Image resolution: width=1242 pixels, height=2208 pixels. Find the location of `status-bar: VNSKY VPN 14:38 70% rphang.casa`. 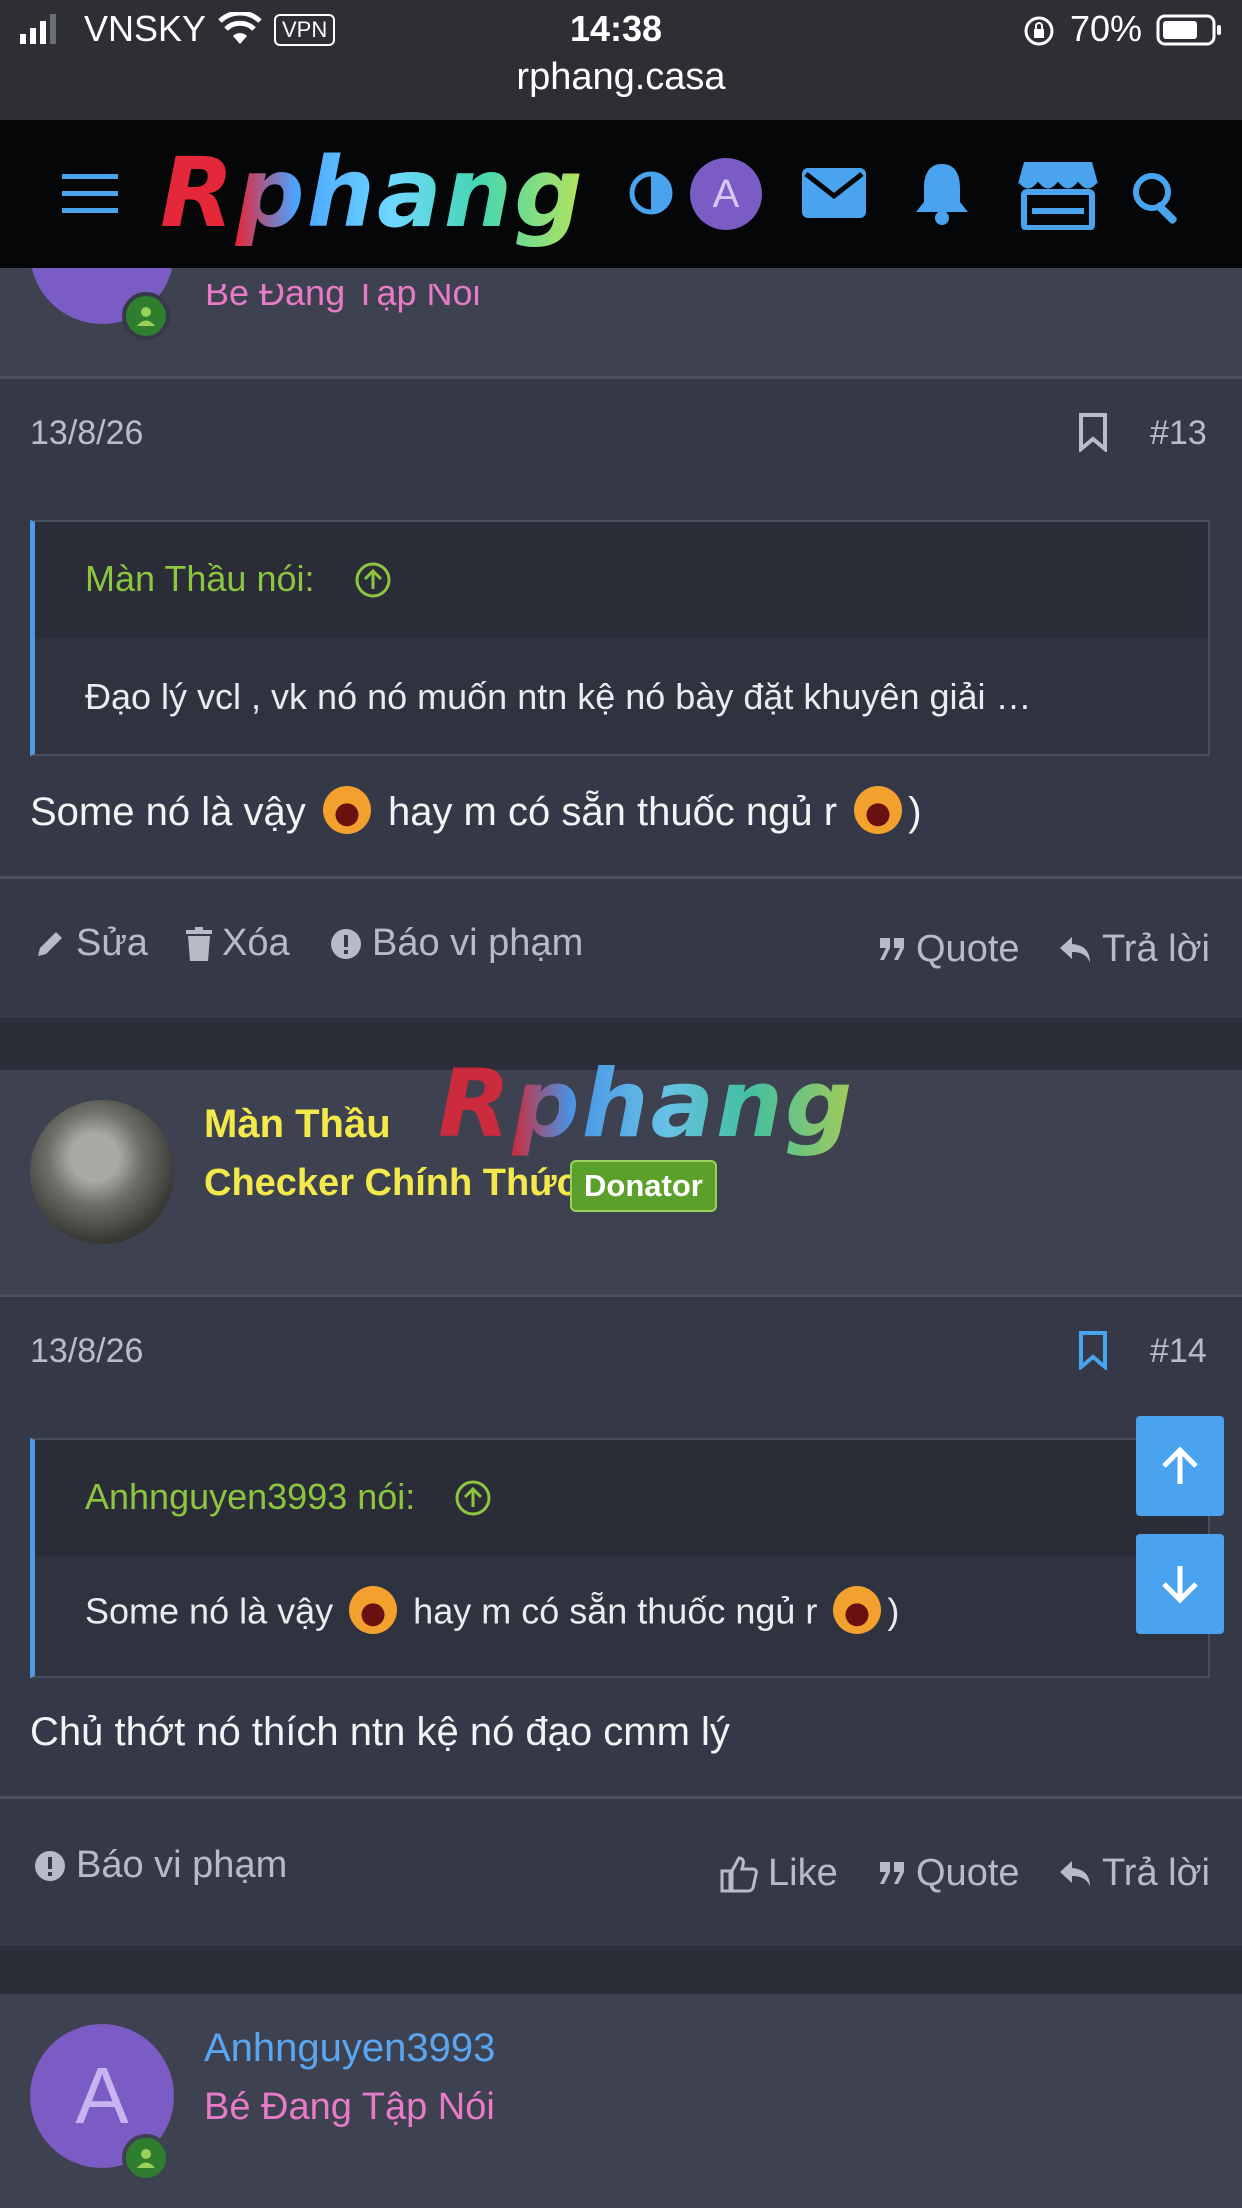

status-bar: VNSKY VPN 14:38 70% rphang.casa is located at coordinates (621, 60).